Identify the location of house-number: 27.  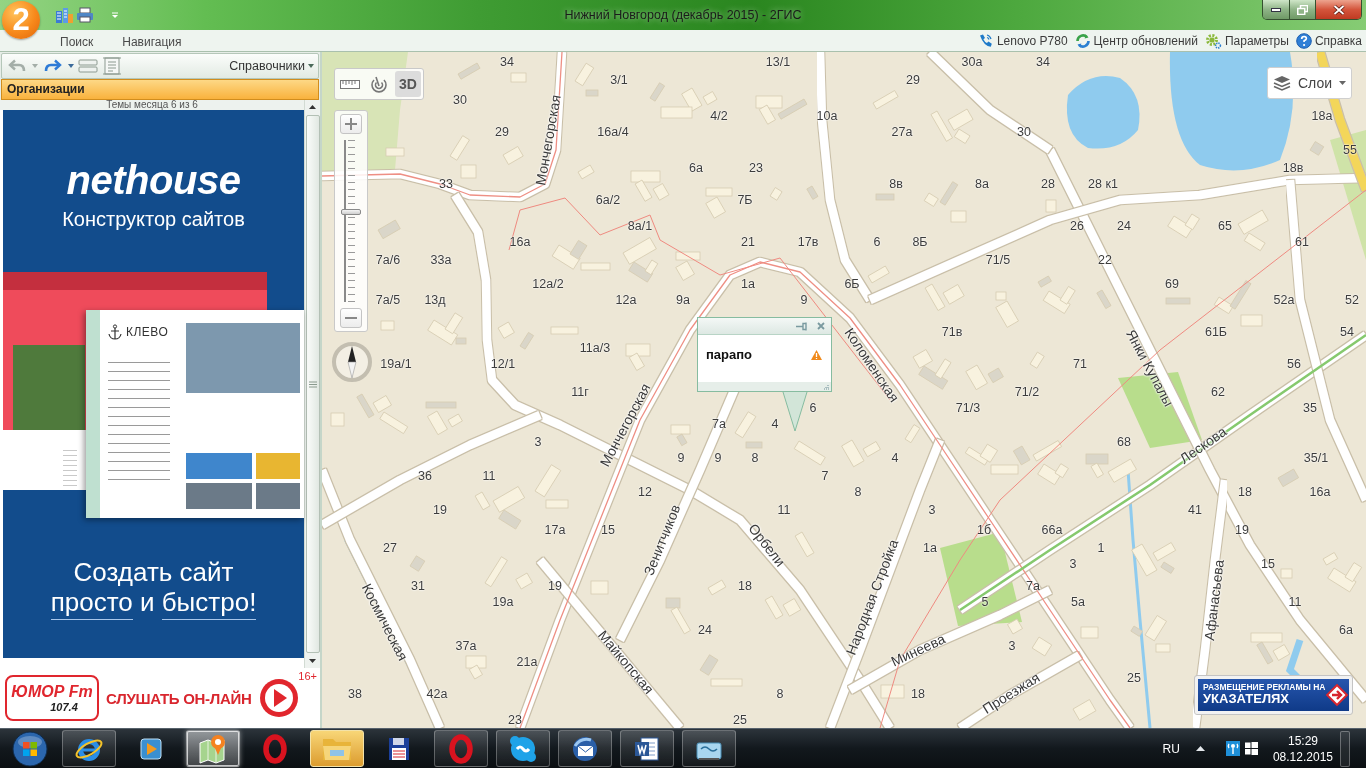
(390, 548).